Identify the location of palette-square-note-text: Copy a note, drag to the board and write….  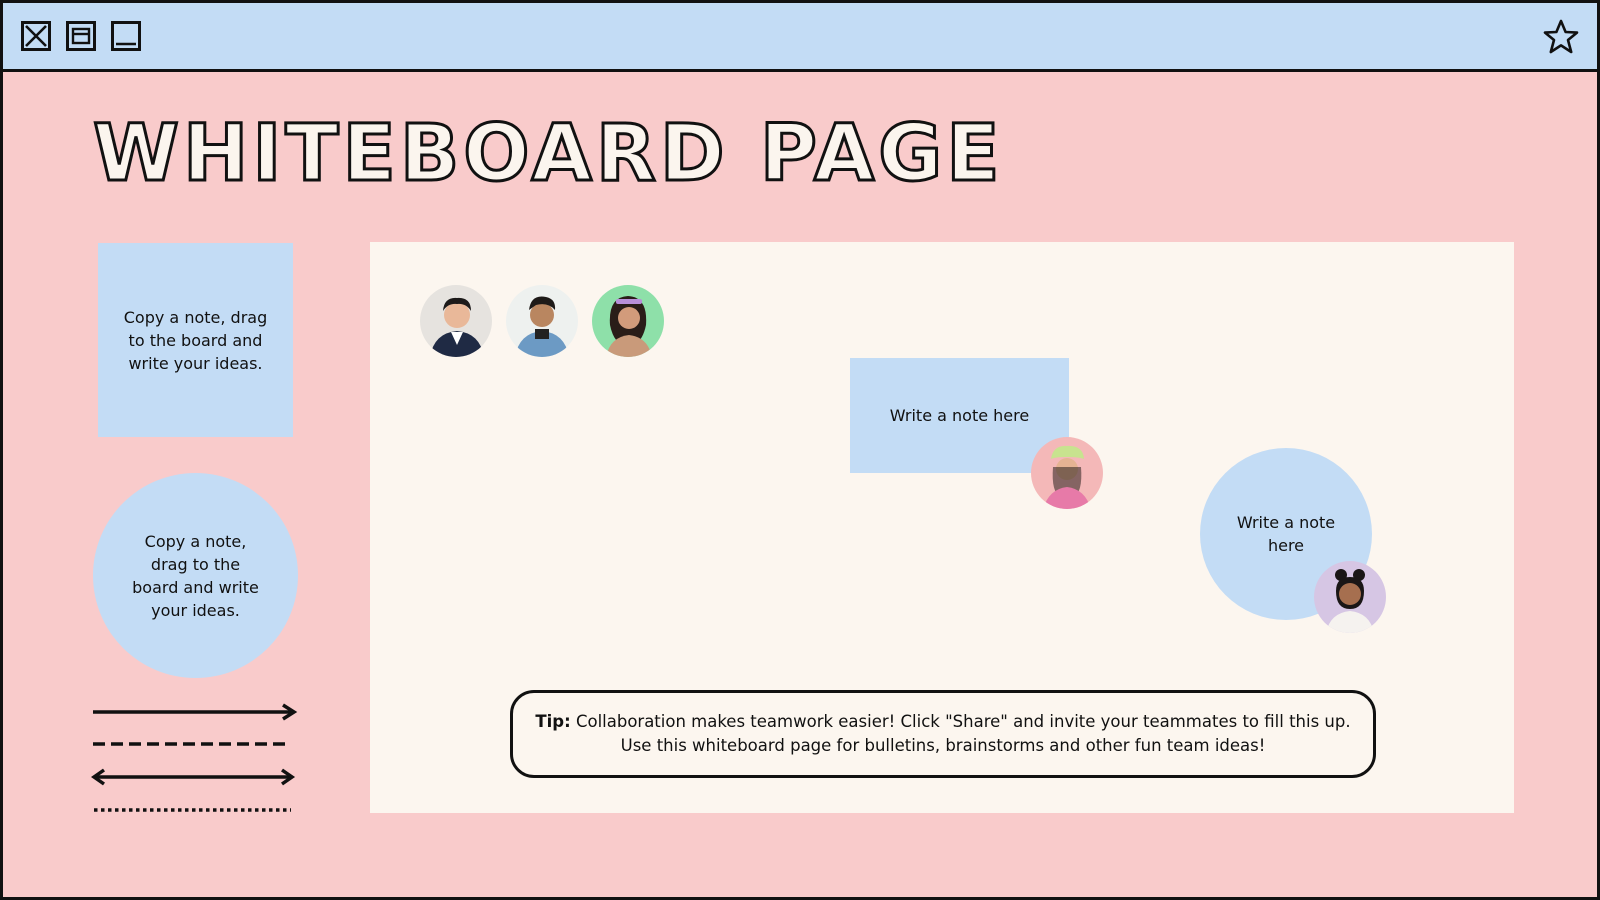
(195, 340).